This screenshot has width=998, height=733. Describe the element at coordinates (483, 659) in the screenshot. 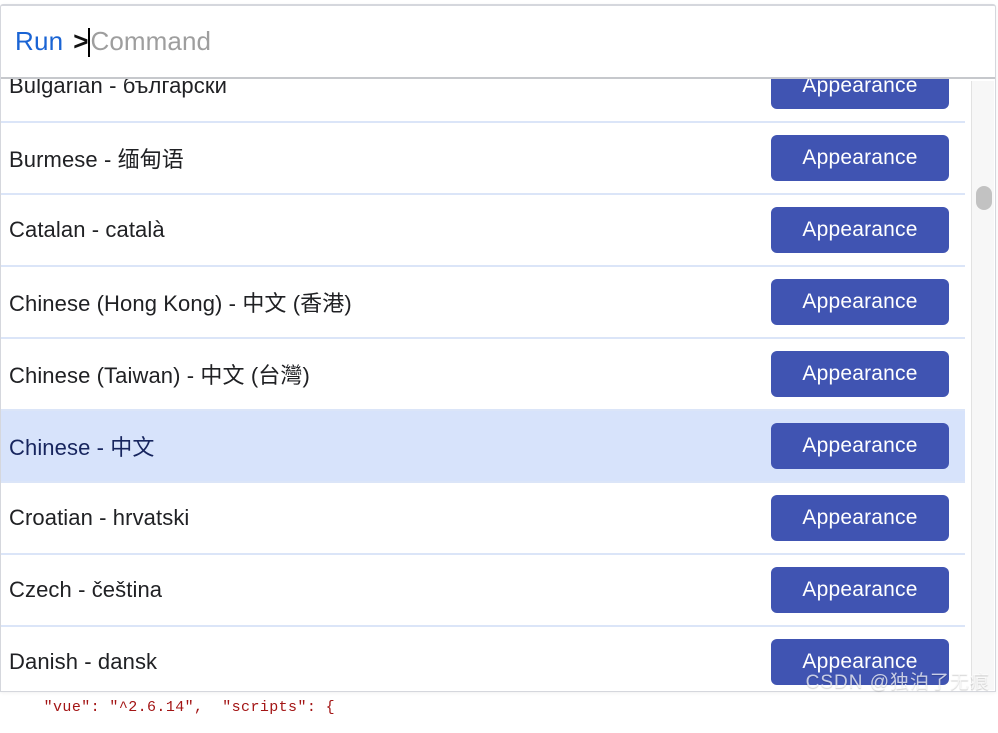

I see `result-row: Danish - dansk Appearance` at that location.